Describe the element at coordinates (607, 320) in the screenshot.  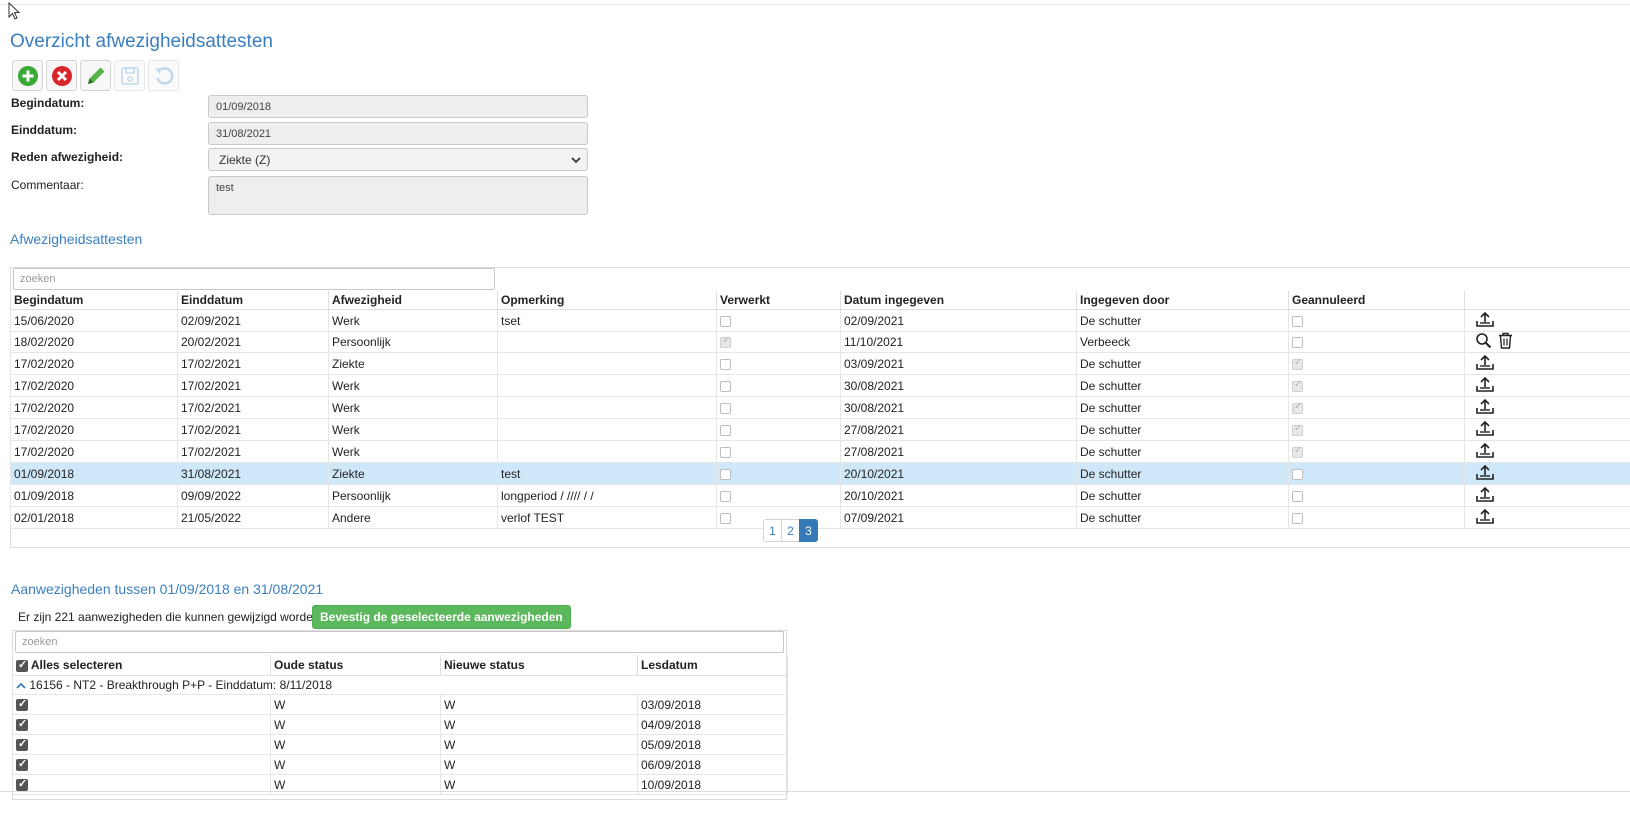
I see `cell-opmerking: tset` at that location.